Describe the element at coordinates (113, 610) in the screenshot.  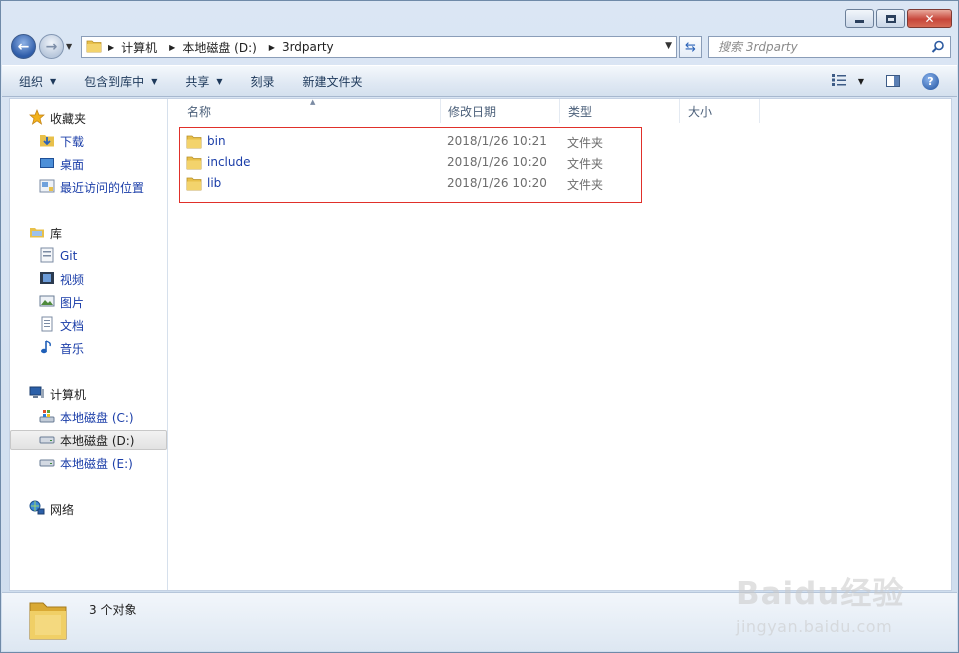
I see `item-count: 3 个对象` at that location.